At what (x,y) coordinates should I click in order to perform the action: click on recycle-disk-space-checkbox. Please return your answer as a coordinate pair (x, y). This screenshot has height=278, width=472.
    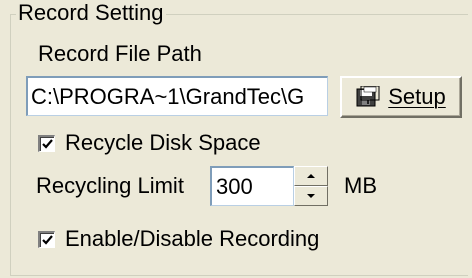
    Looking at the image, I should click on (46, 143).